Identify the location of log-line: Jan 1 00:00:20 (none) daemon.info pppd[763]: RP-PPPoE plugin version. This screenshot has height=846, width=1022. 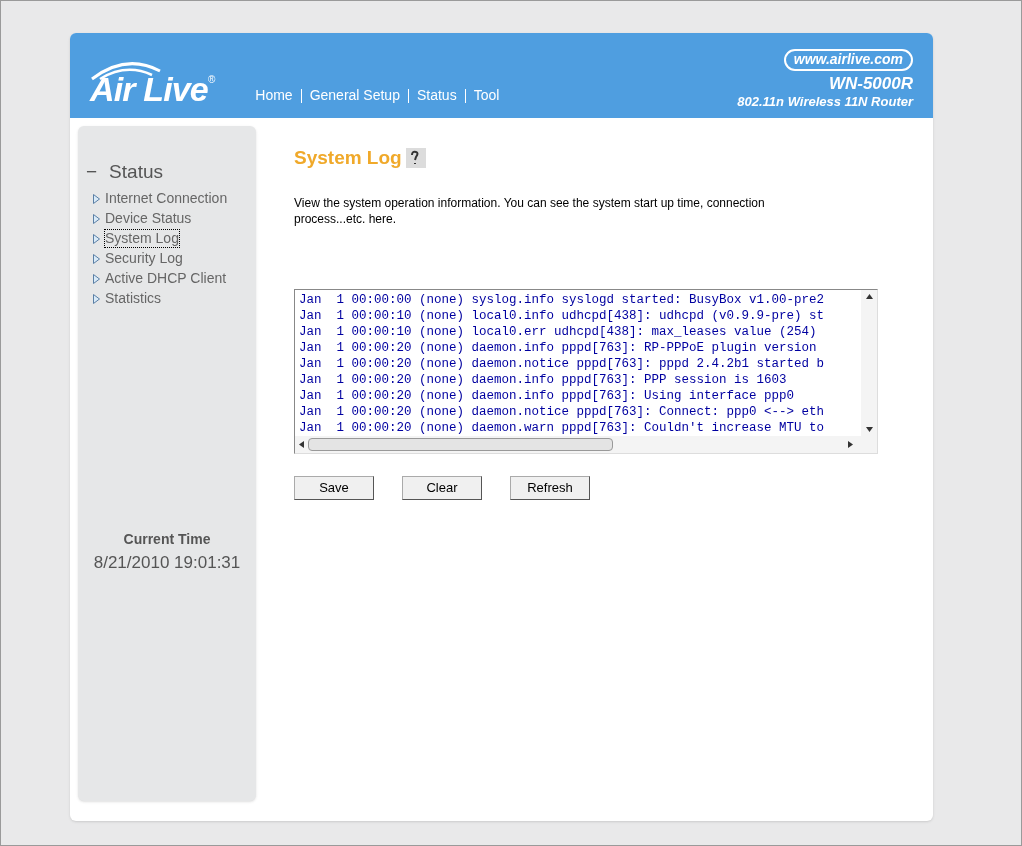
(558, 347).